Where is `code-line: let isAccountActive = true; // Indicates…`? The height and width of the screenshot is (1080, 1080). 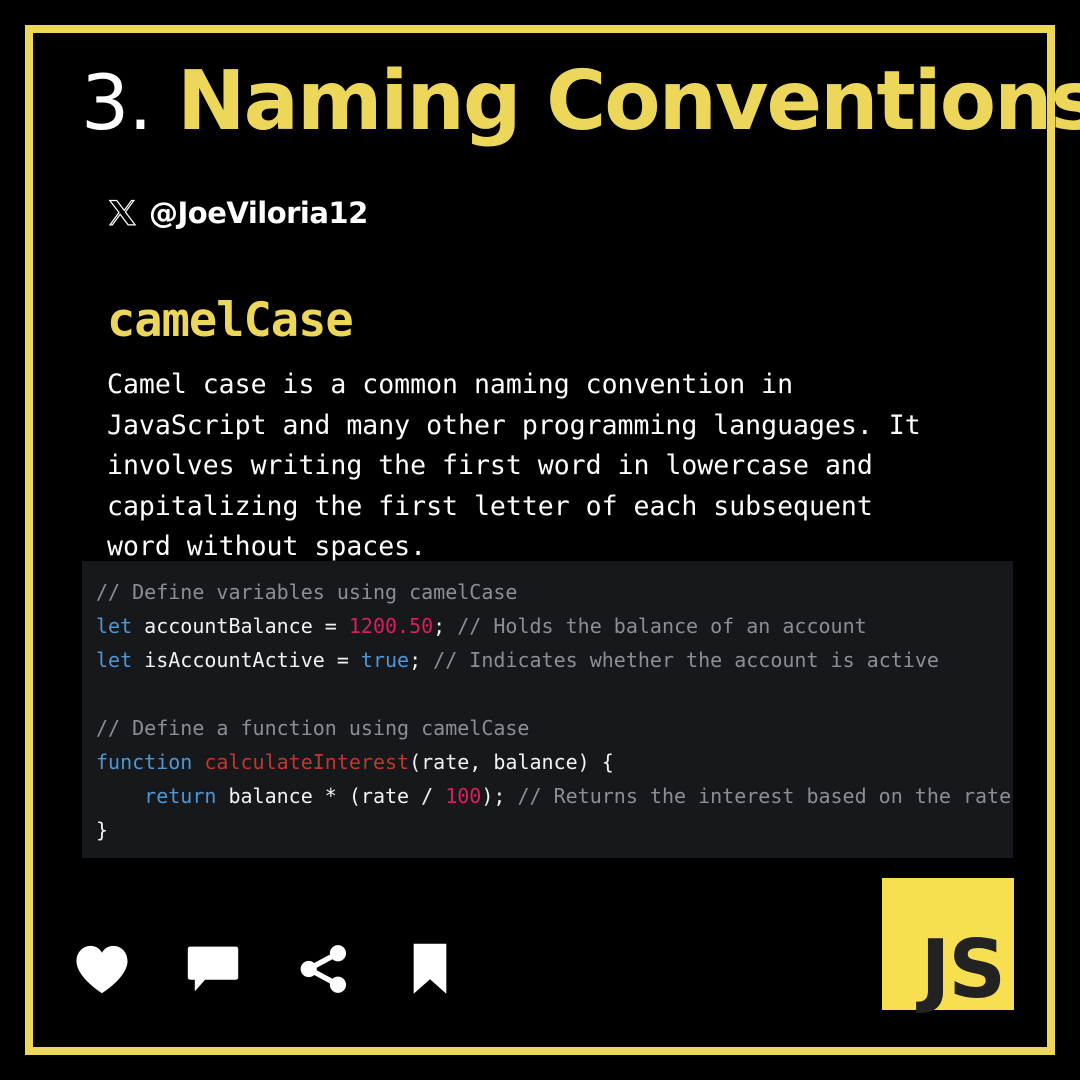 code-line: let isAccountActive = true; // Indicates… is located at coordinates (547, 660).